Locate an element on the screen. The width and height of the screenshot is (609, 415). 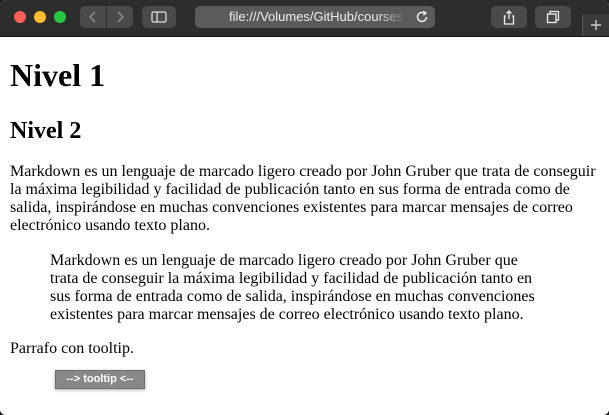
chevron-left-icon is located at coordinates (92, 17).